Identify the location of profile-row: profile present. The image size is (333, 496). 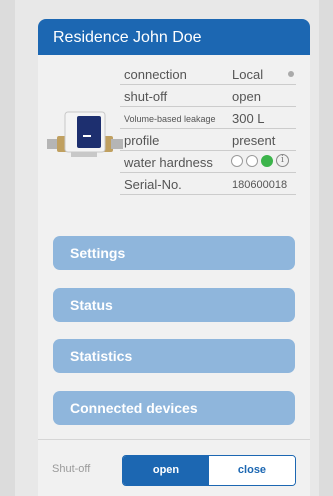
(208, 140).